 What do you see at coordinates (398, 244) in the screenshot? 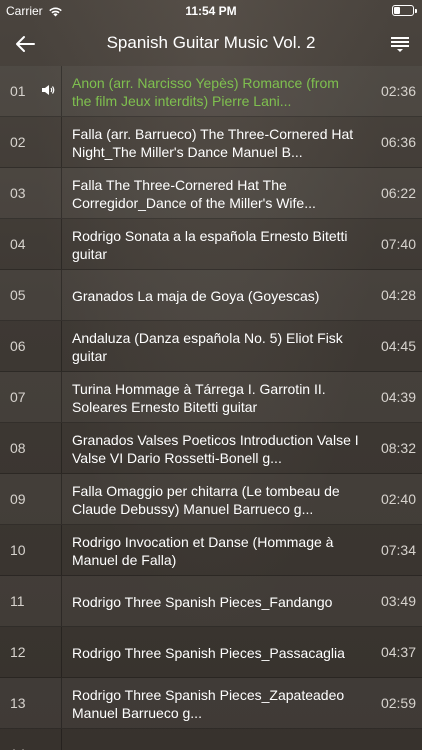
I see `track-duration: 07:40` at bounding box center [398, 244].